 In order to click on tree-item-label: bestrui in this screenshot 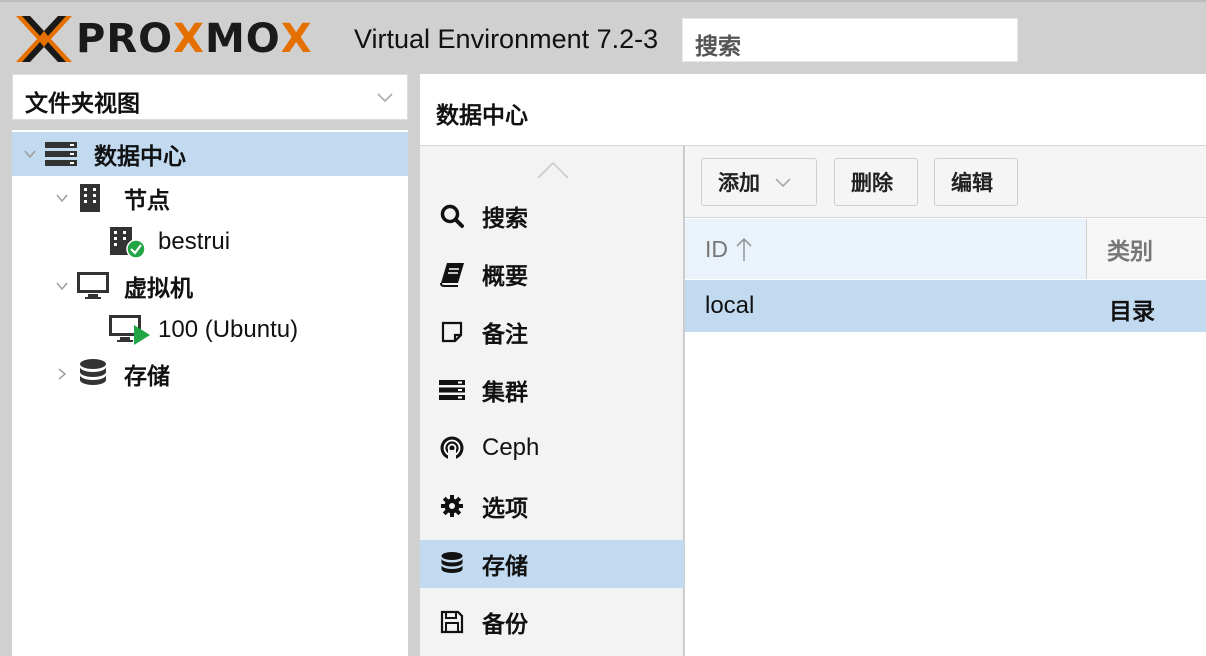, I will do `click(194, 241)`.